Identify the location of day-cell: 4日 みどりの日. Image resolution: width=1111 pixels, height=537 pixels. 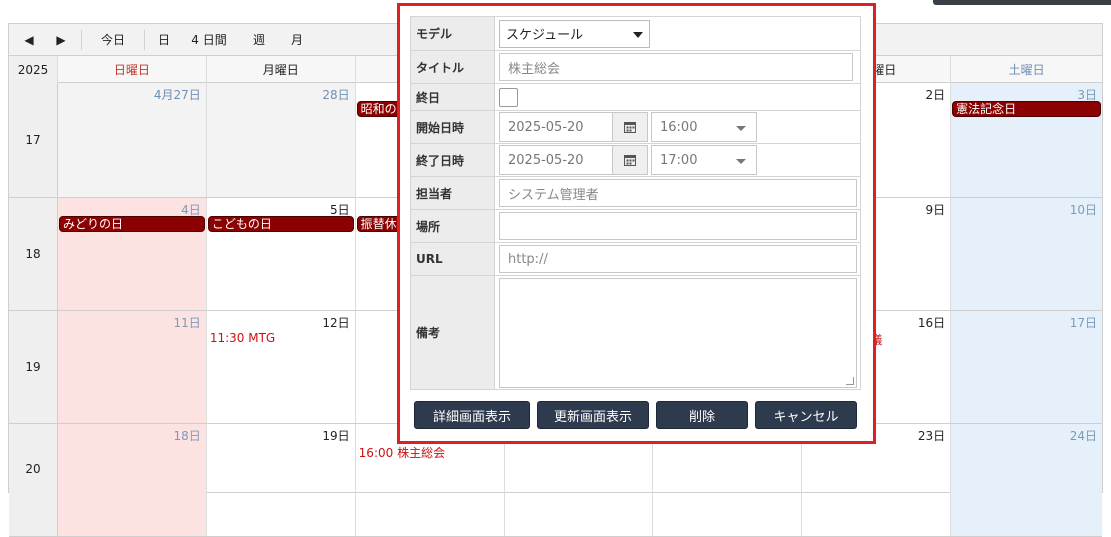
(132, 254).